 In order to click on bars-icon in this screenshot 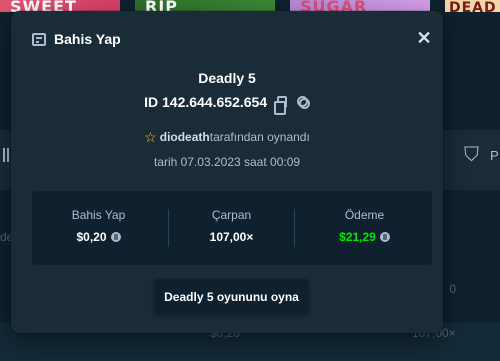, I will do `click(6, 155)`.